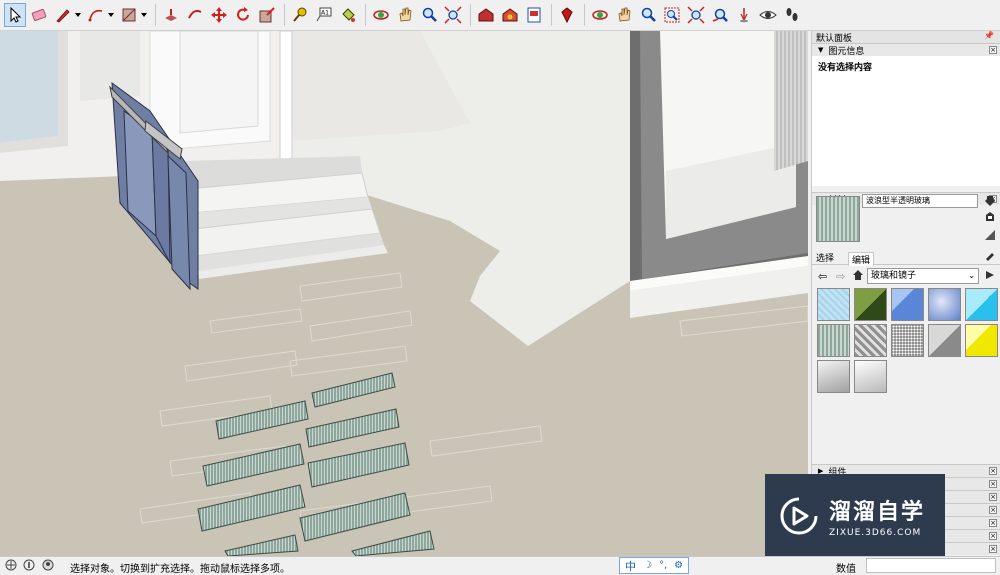 Image resolution: width=1000 pixels, height=575 pixels. What do you see at coordinates (990, 217) in the screenshot?
I see `create-material-icon` at bounding box center [990, 217].